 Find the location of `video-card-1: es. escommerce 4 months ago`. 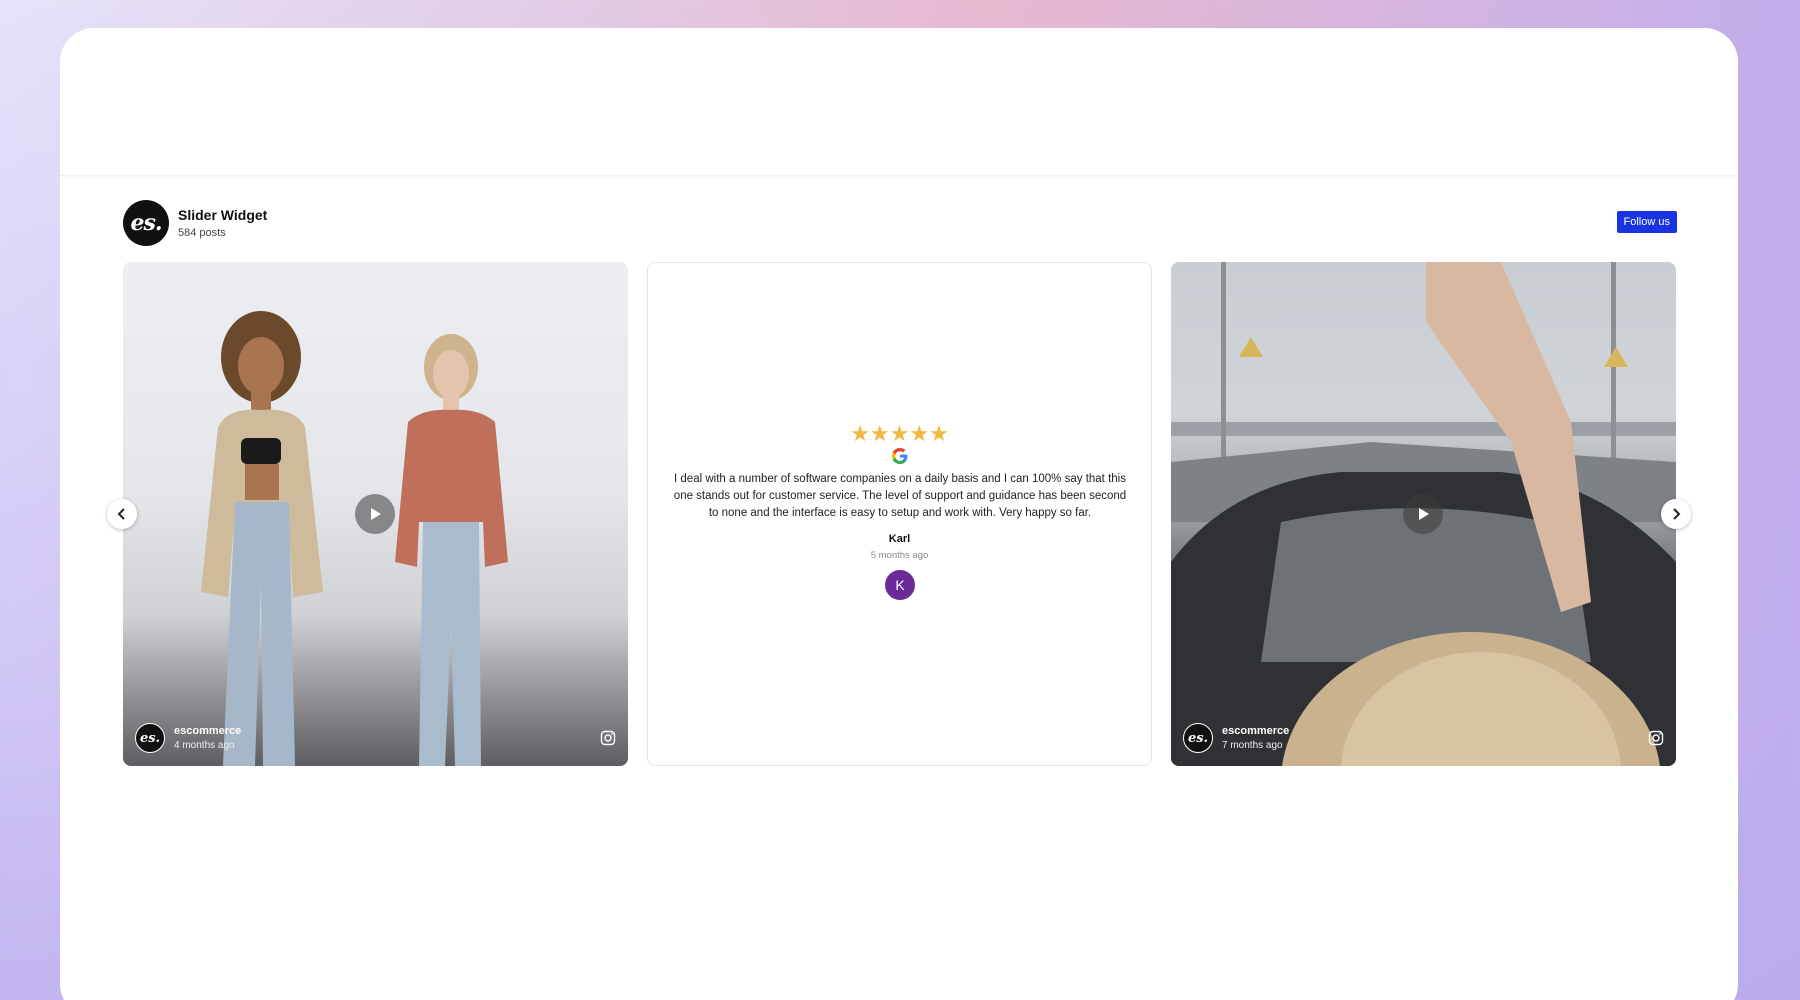

video-card-1: es. escommerce 4 months ago is located at coordinates (375, 514).